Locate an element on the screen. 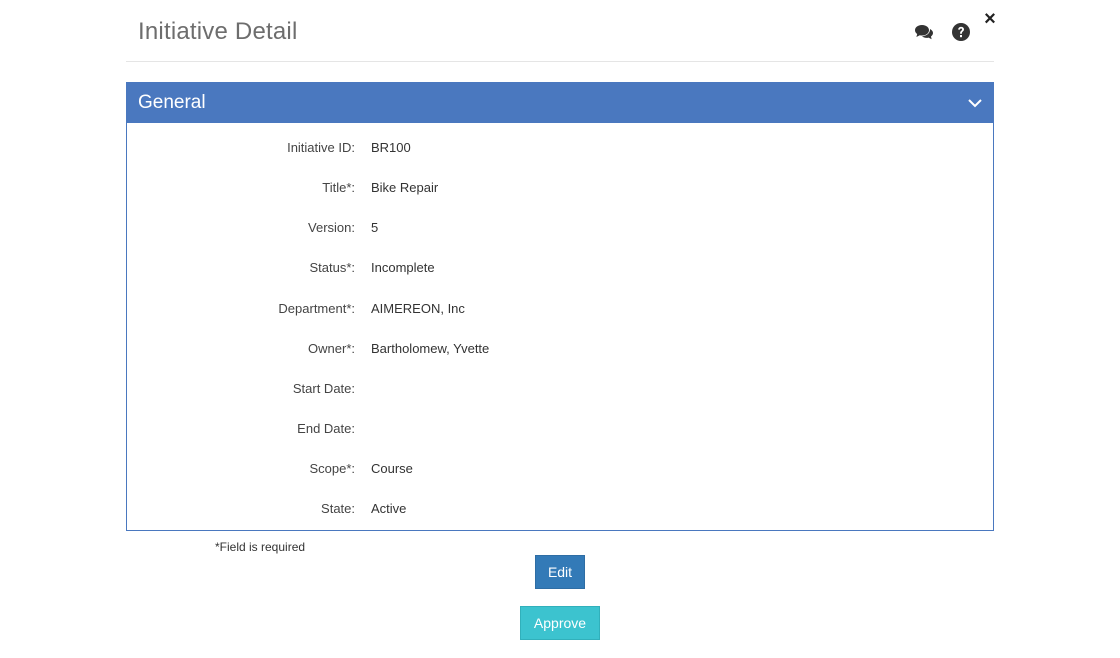  field-value: Active is located at coordinates (389, 508).